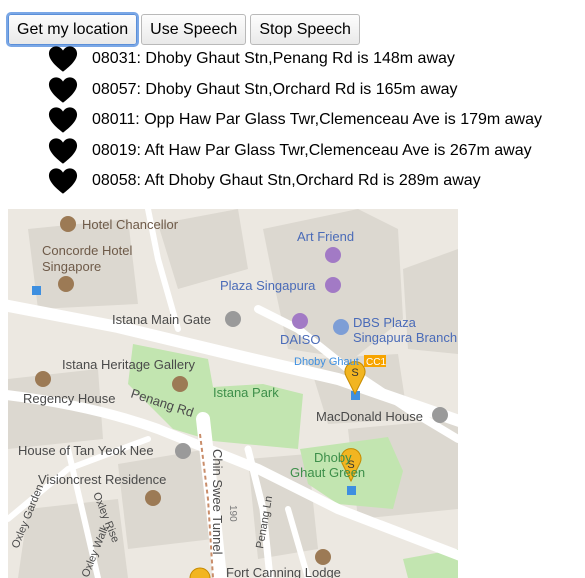 Image resolution: width=585 pixels, height=578 pixels. Describe the element at coordinates (369, 416) in the screenshot. I see `map-label: MacDonald House` at that location.